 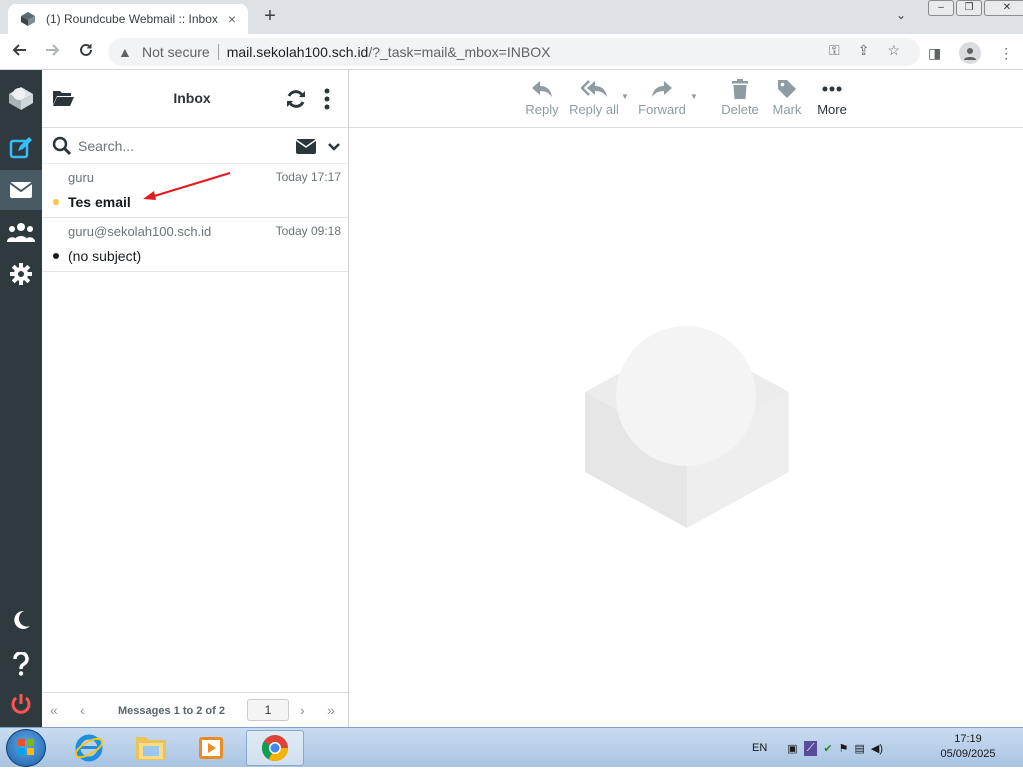 I want to click on share-icon: ⇪, so click(x=864, y=50).